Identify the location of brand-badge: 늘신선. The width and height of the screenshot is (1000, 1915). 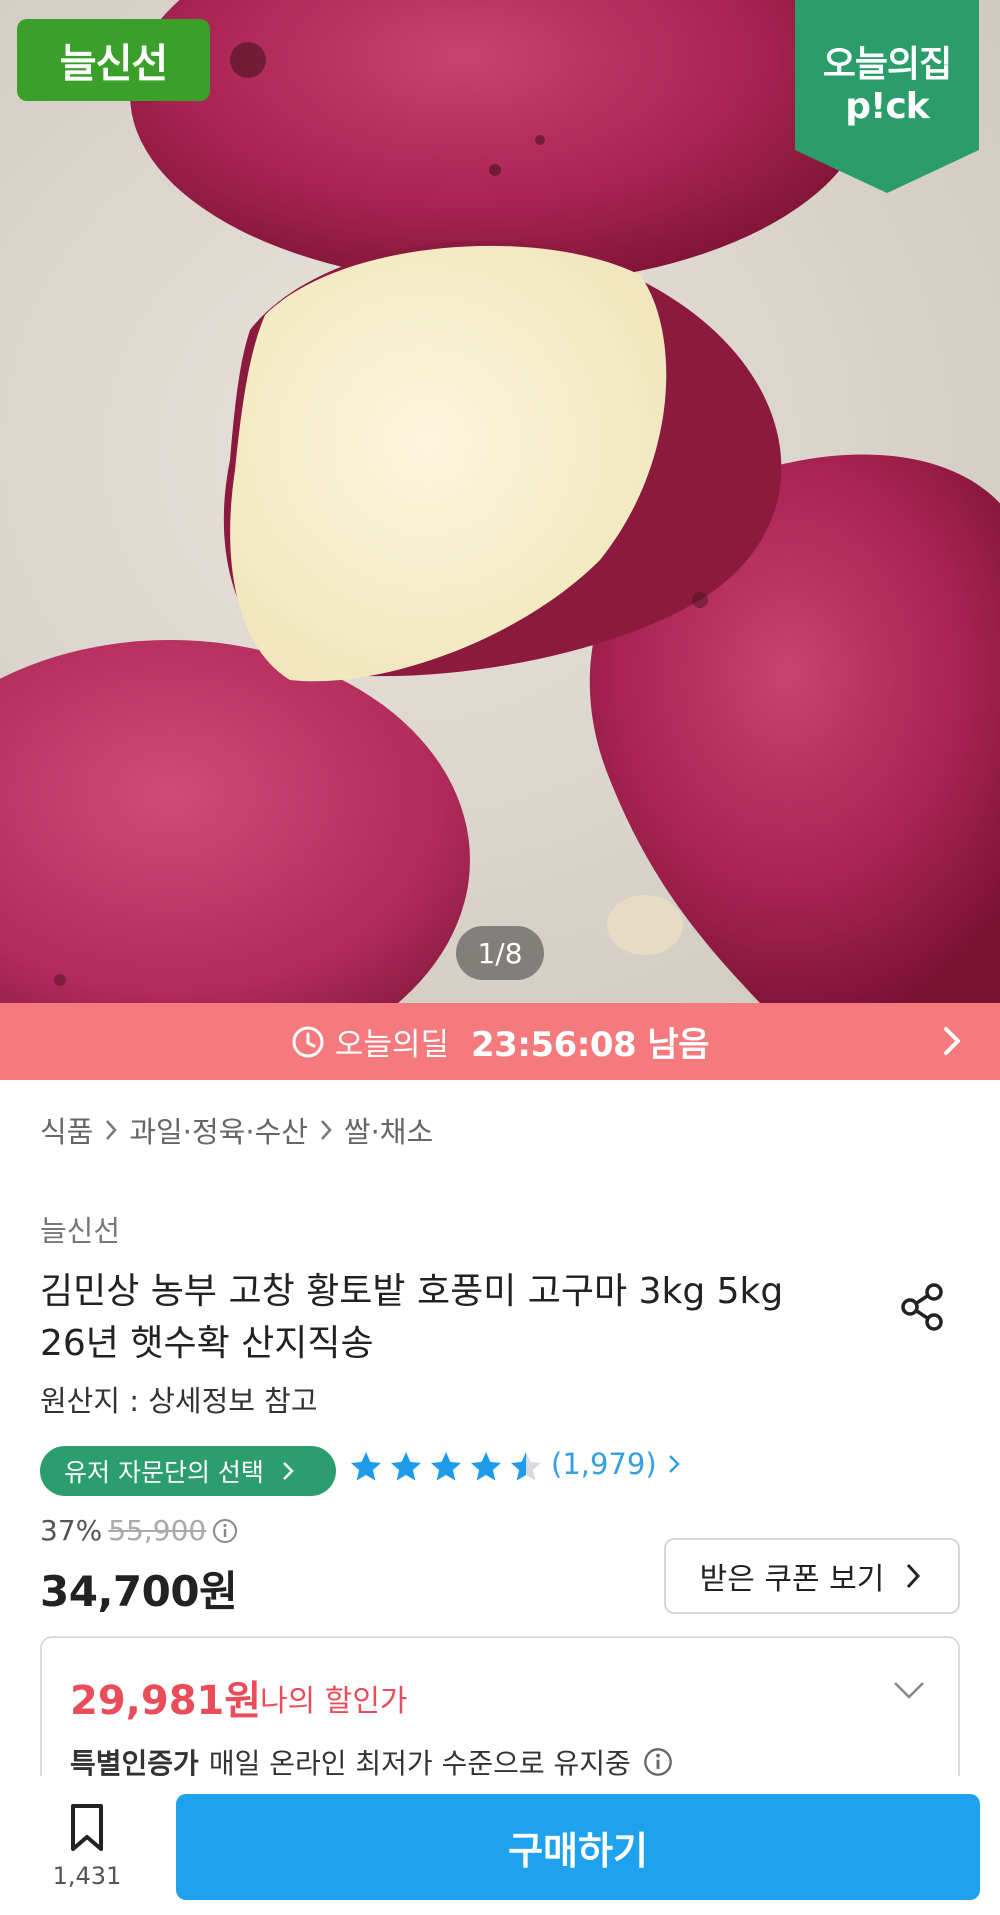
(113, 60).